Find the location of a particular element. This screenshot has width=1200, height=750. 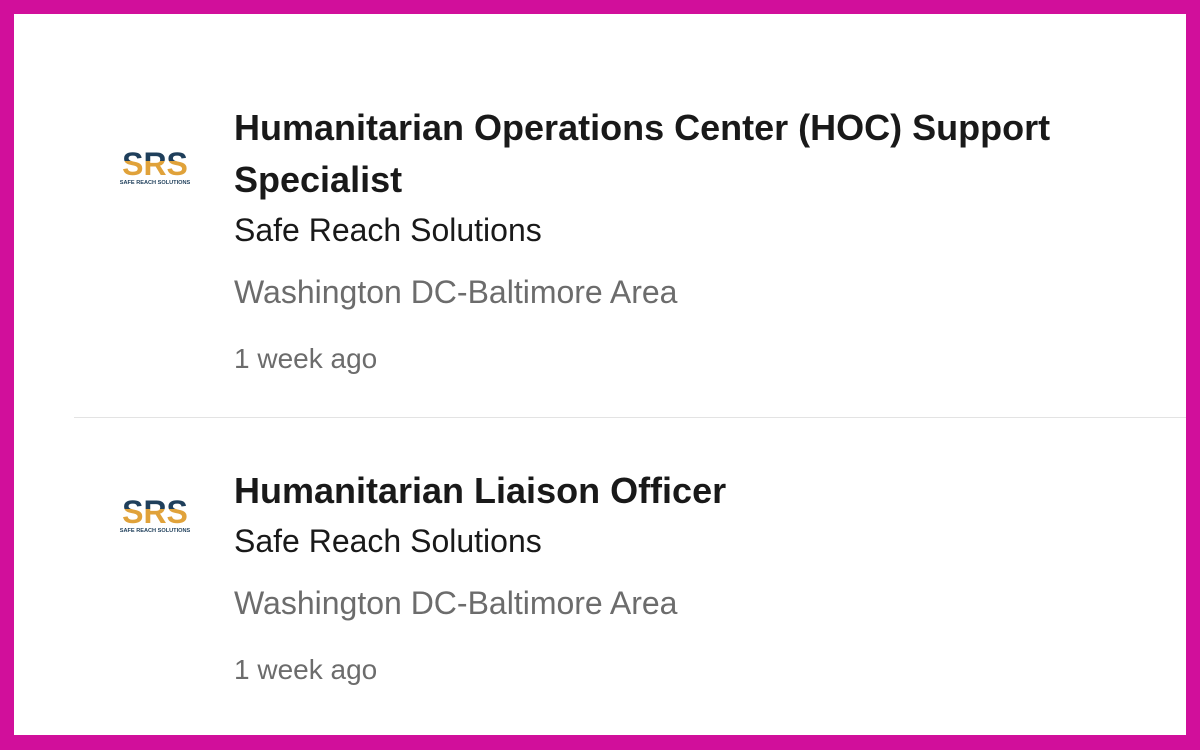

job-title-link: Humanitarian Liaison Officer is located at coordinates (704, 491).